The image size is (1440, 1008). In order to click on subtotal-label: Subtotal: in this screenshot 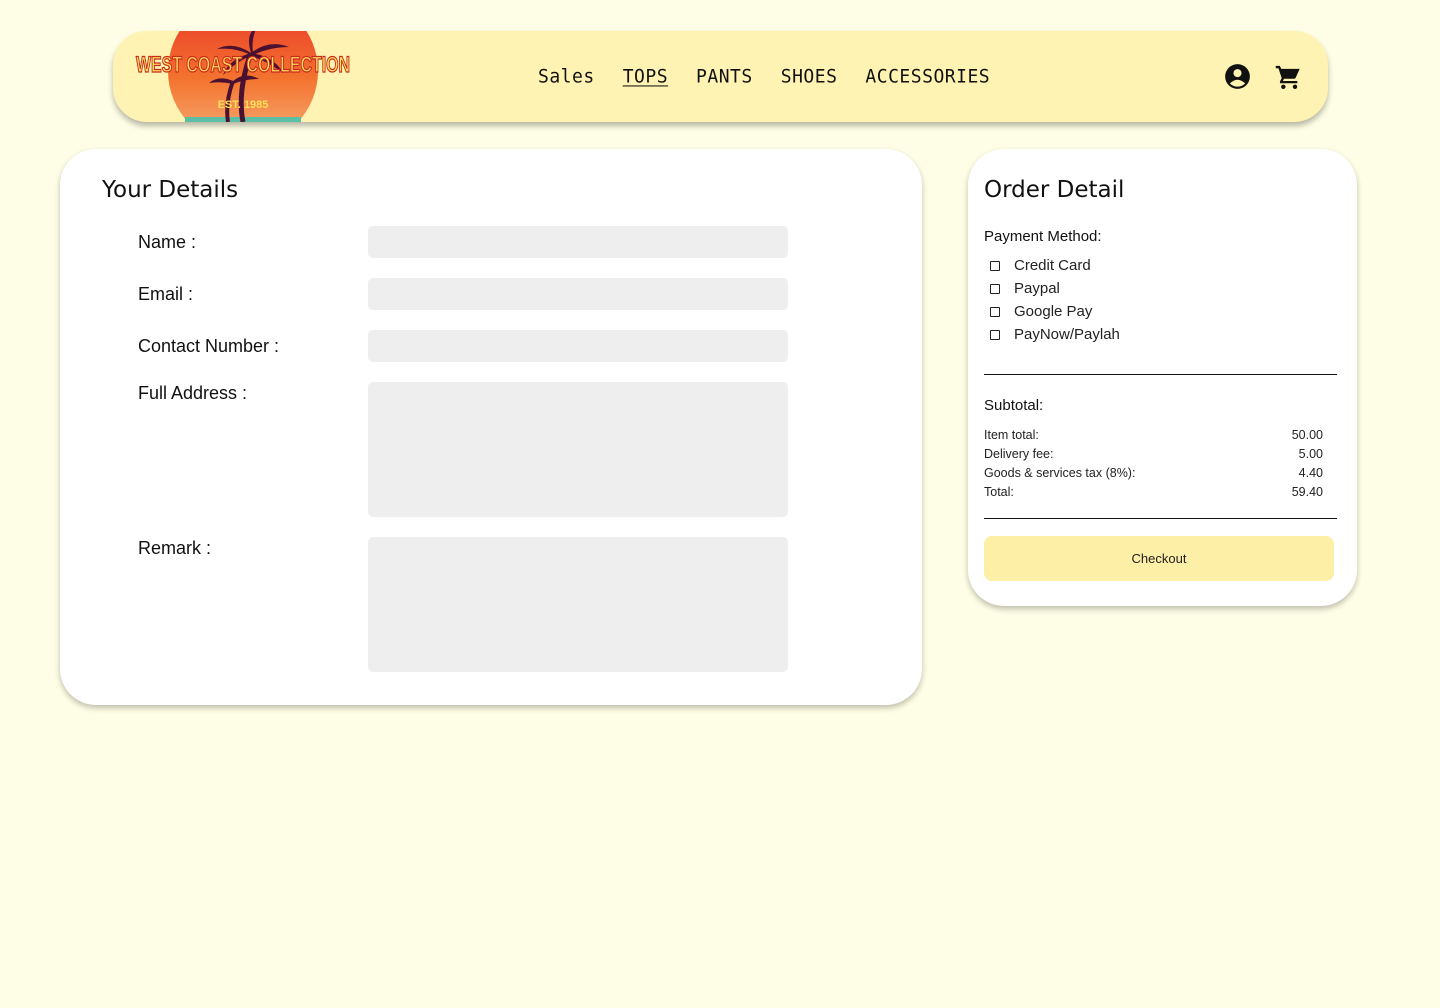, I will do `click(1014, 405)`.